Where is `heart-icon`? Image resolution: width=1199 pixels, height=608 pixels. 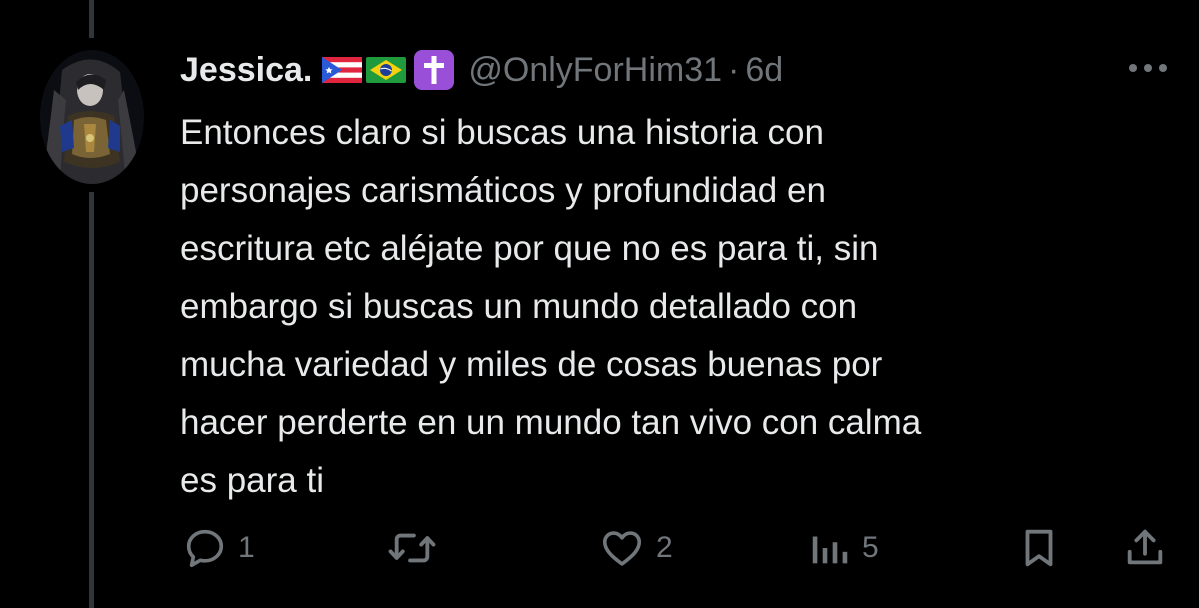
heart-icon is located at coordinates (622, 548).